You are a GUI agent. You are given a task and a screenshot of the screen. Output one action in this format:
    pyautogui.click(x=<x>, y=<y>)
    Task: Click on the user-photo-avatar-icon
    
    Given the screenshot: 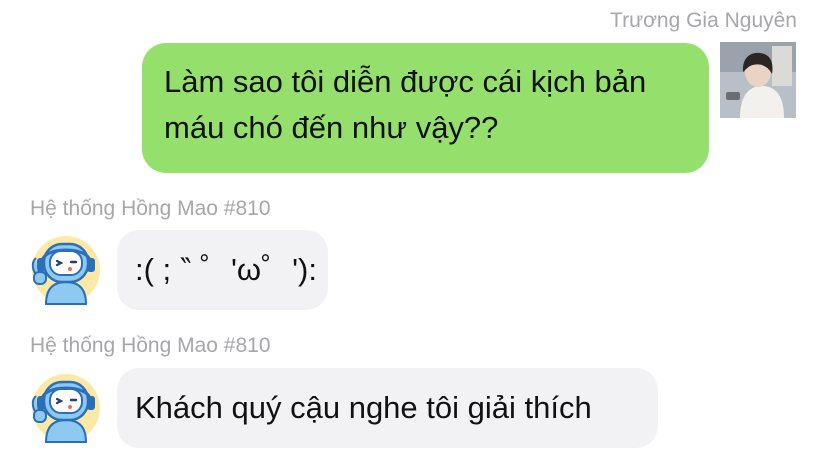 What is the action you would take?
    pyautogui.click(x=758, y=80)
    